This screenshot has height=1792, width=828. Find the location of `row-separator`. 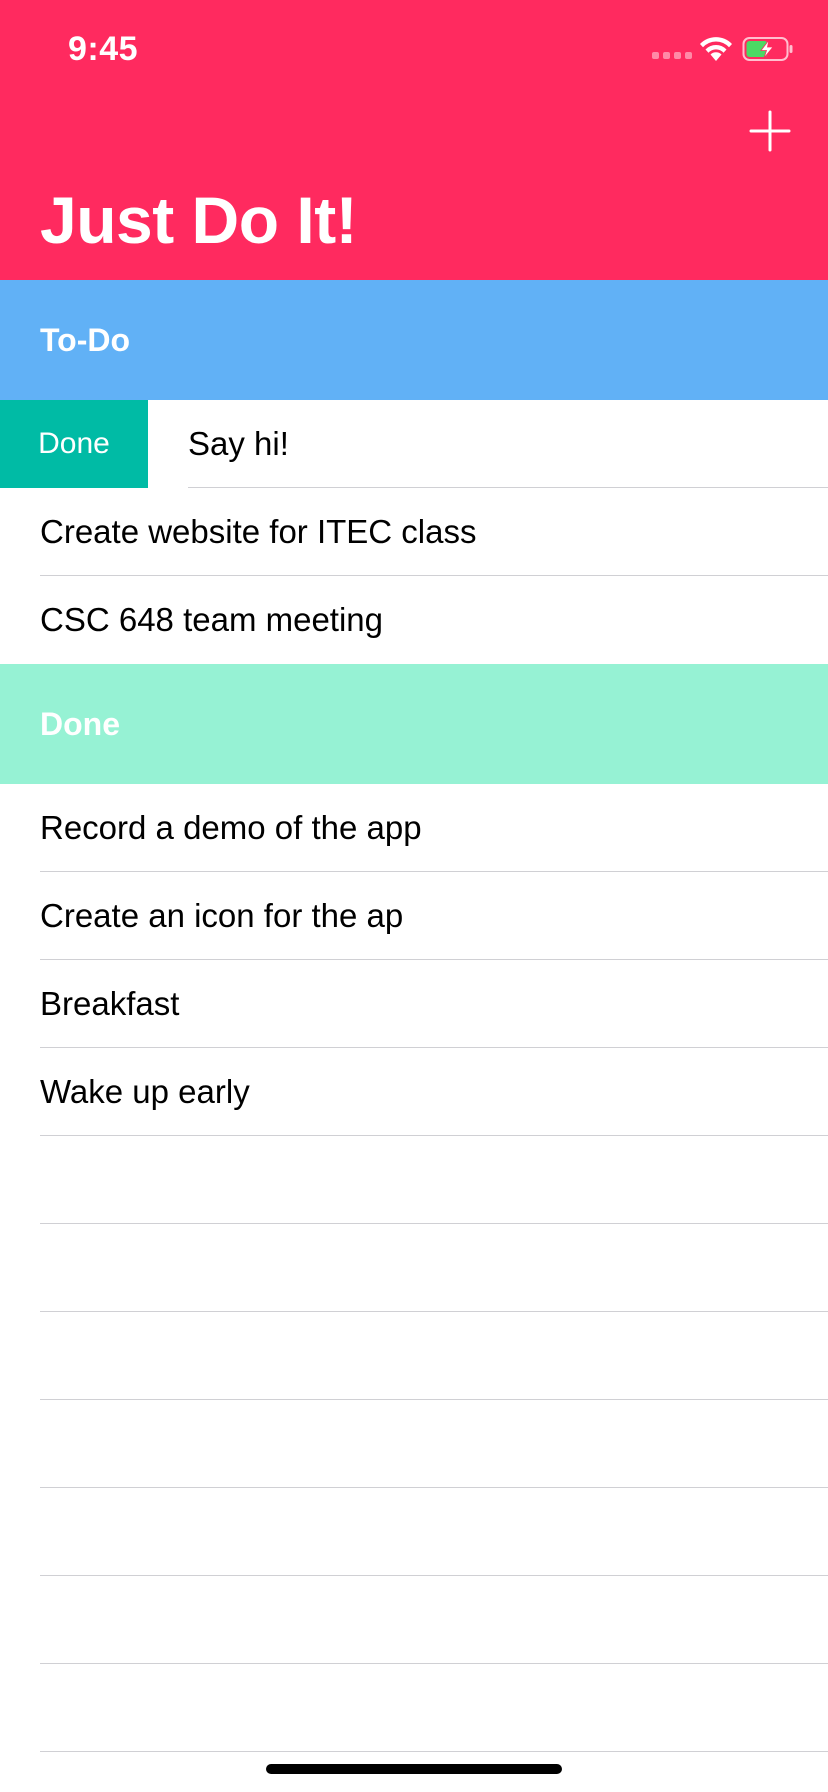

row-separator is located at coordinates (434, 1751).